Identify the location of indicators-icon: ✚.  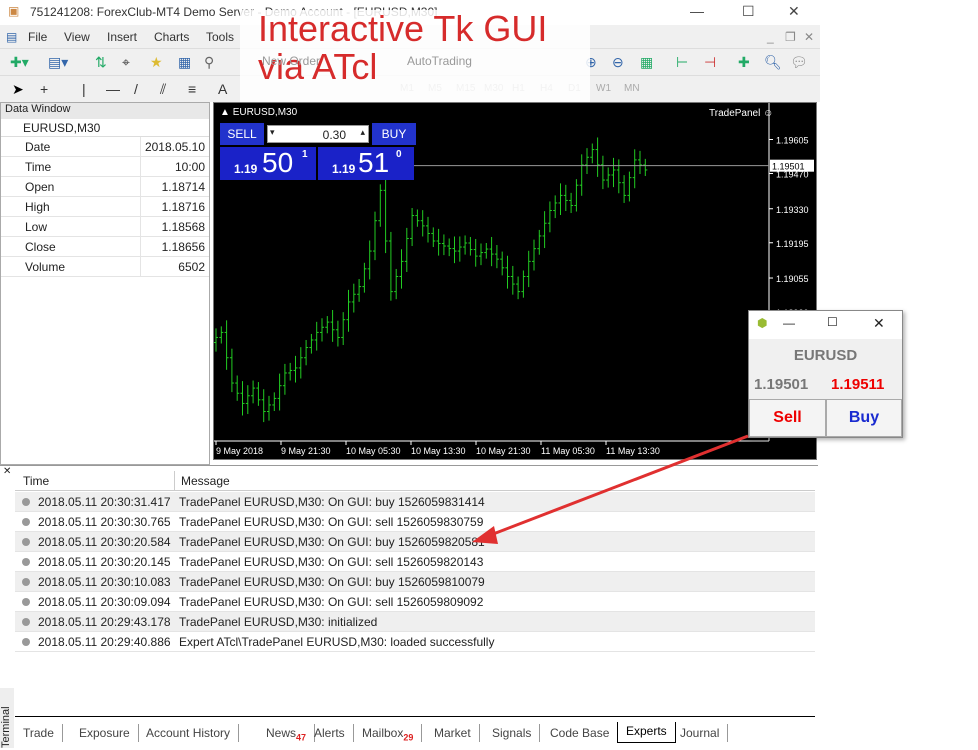
(744, 62).